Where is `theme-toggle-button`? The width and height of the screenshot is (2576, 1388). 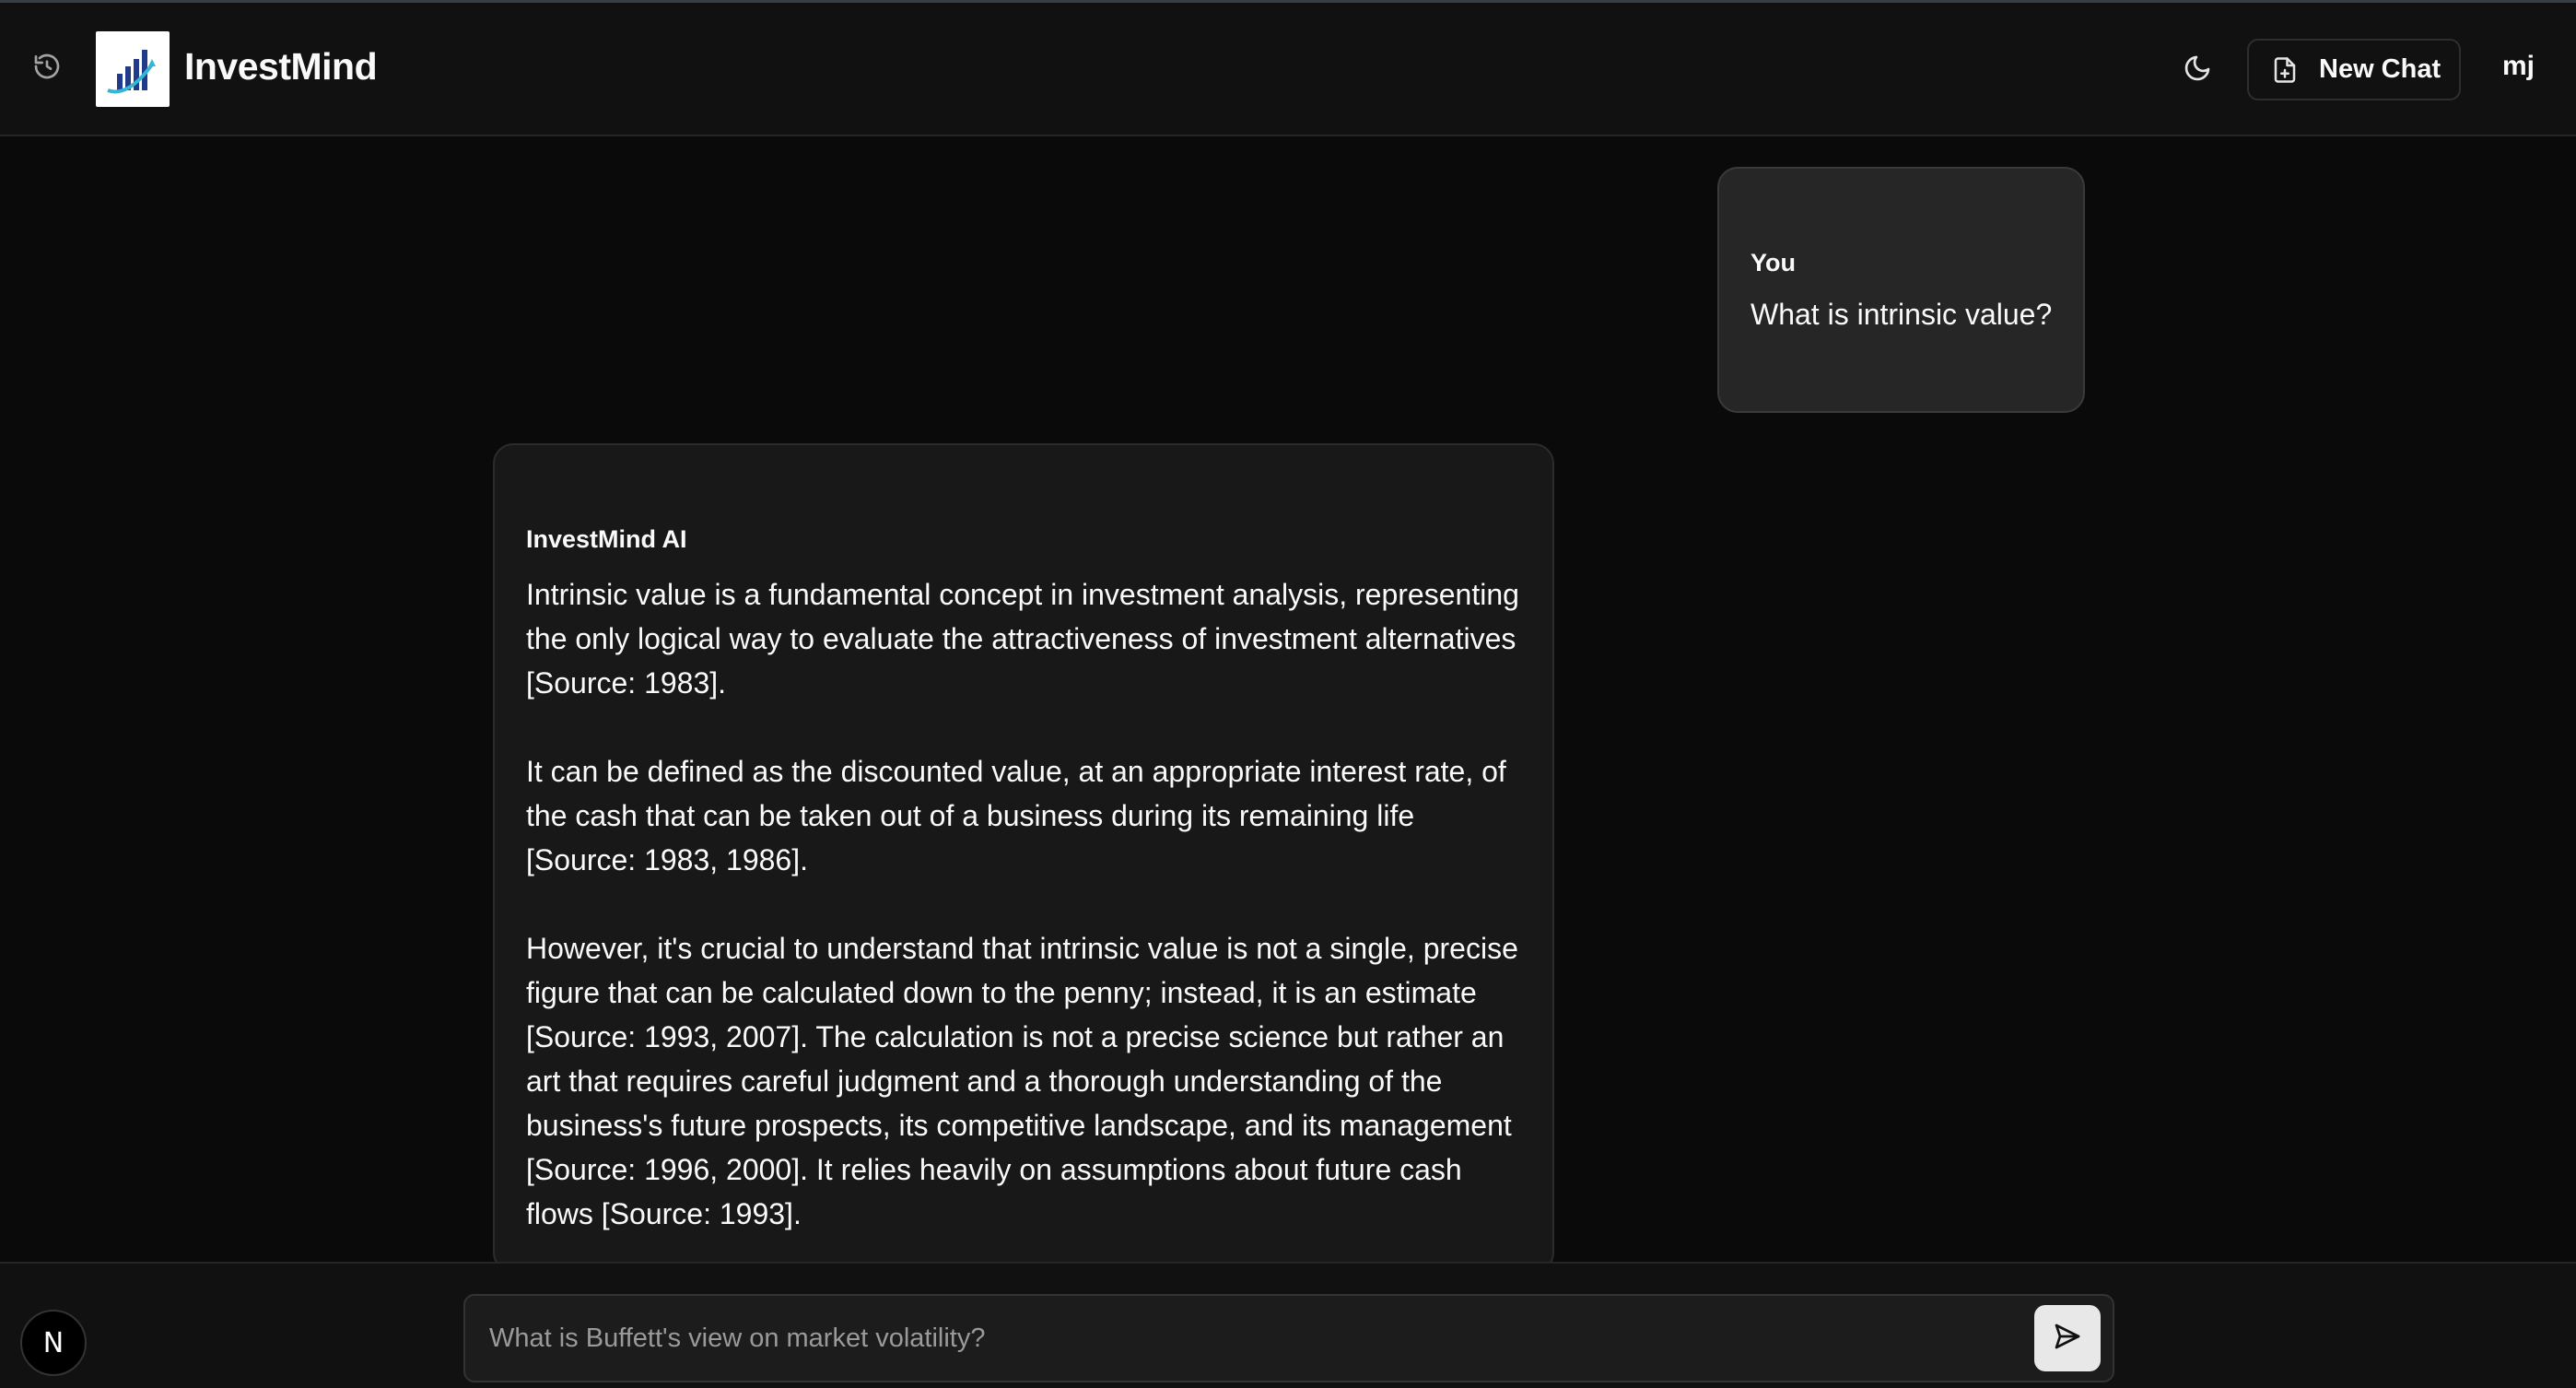
theme-toggle-button is located at coordinates (2197, 70).